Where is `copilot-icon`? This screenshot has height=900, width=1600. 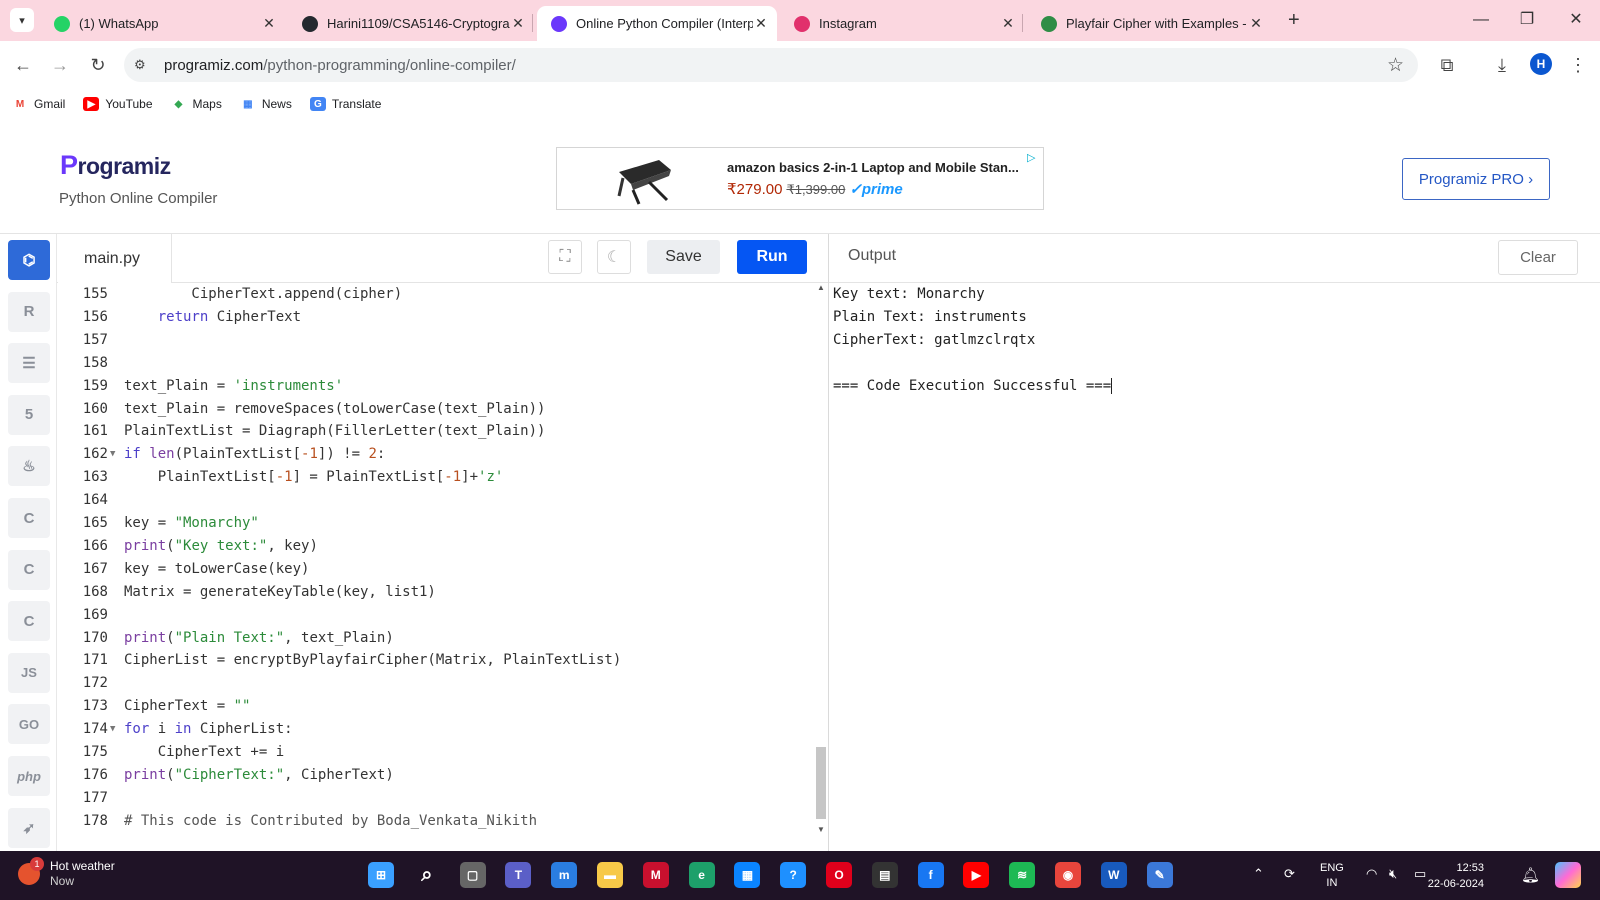 copilot-icon is located at coordinates (1568, 875).